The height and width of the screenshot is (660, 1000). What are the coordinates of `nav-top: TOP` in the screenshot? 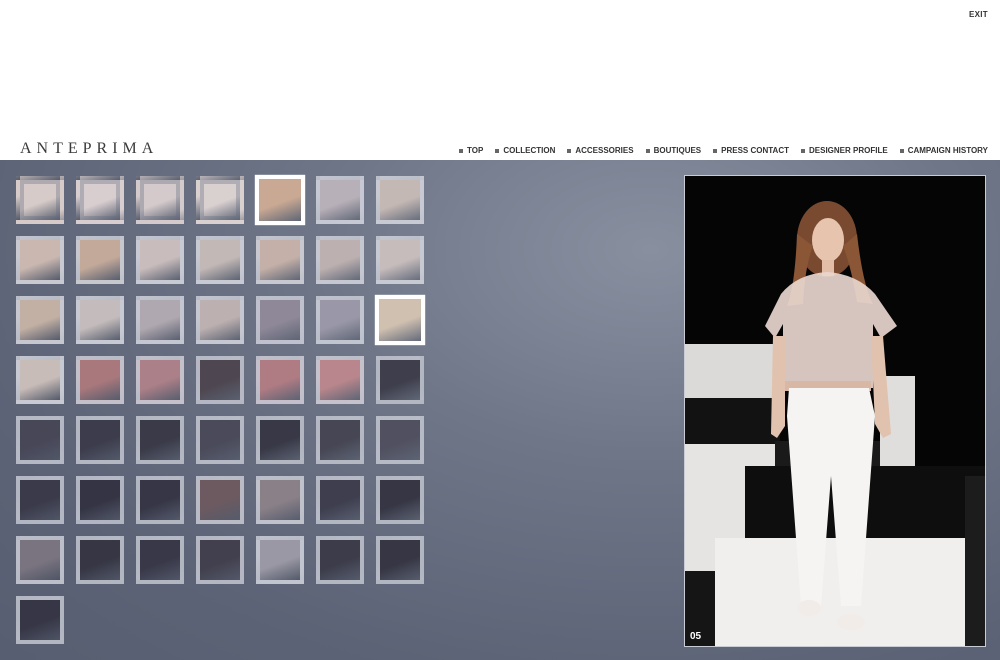 It's located at (471, 150).